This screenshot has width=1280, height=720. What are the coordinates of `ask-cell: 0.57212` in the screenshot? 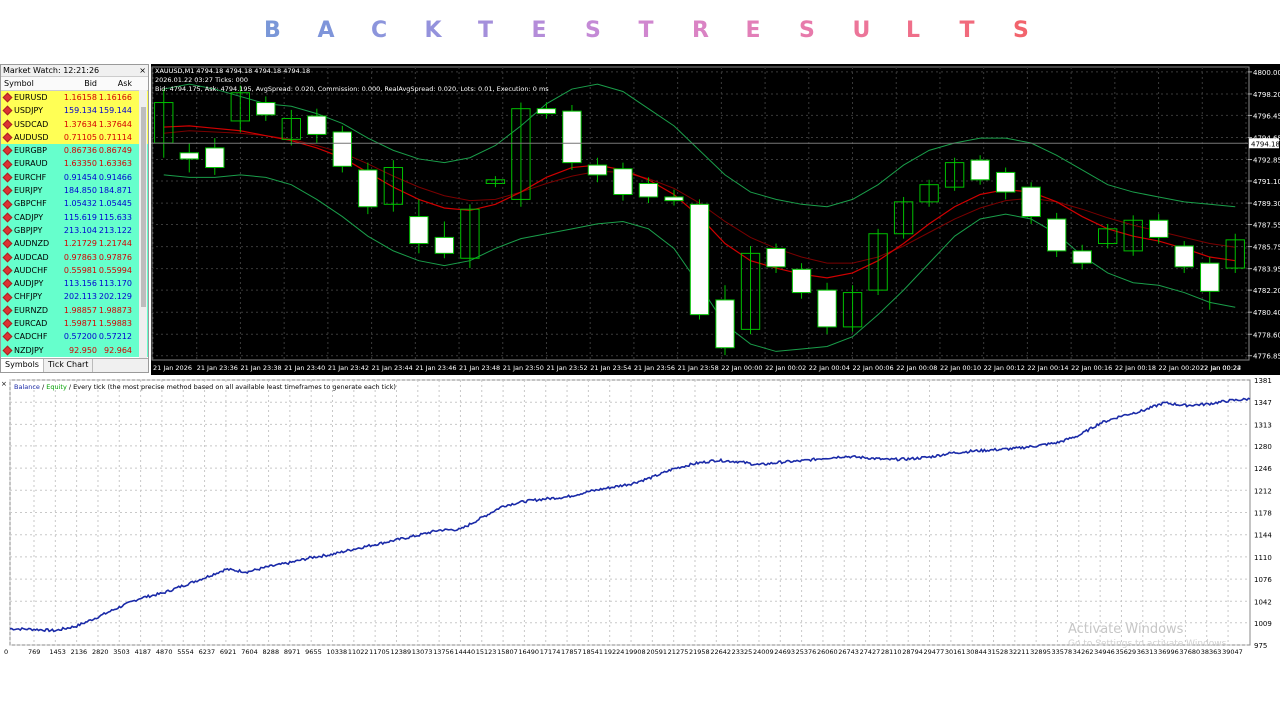 It's located at (115, 337).